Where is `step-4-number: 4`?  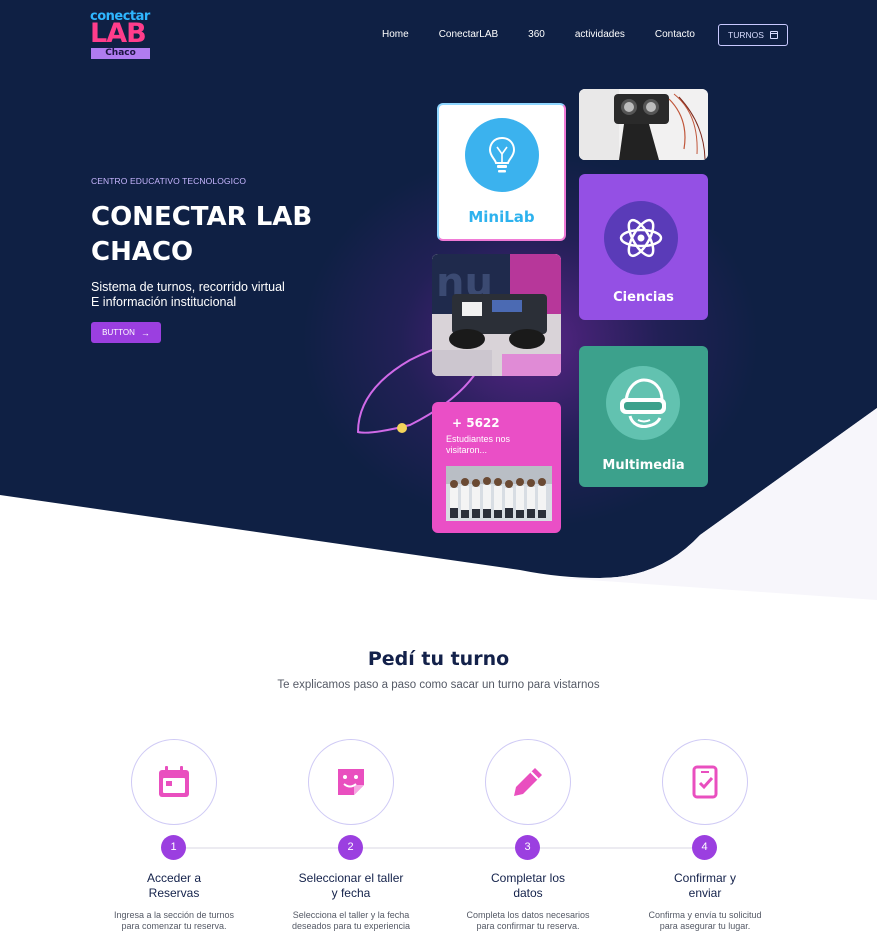
step-4-number: 4 is located at coordinates (704, 847).